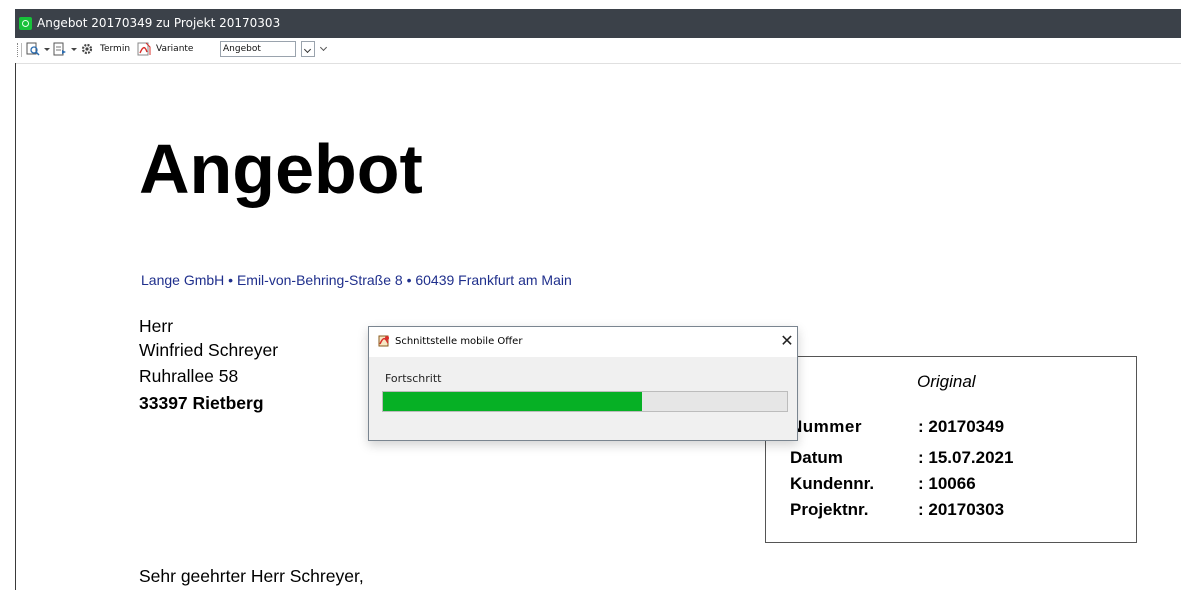 The height and width of the screenshot is (590, 1181). Describe the element at coordinates (25, 23) in the screenshot. I see `app-icon` at that location.